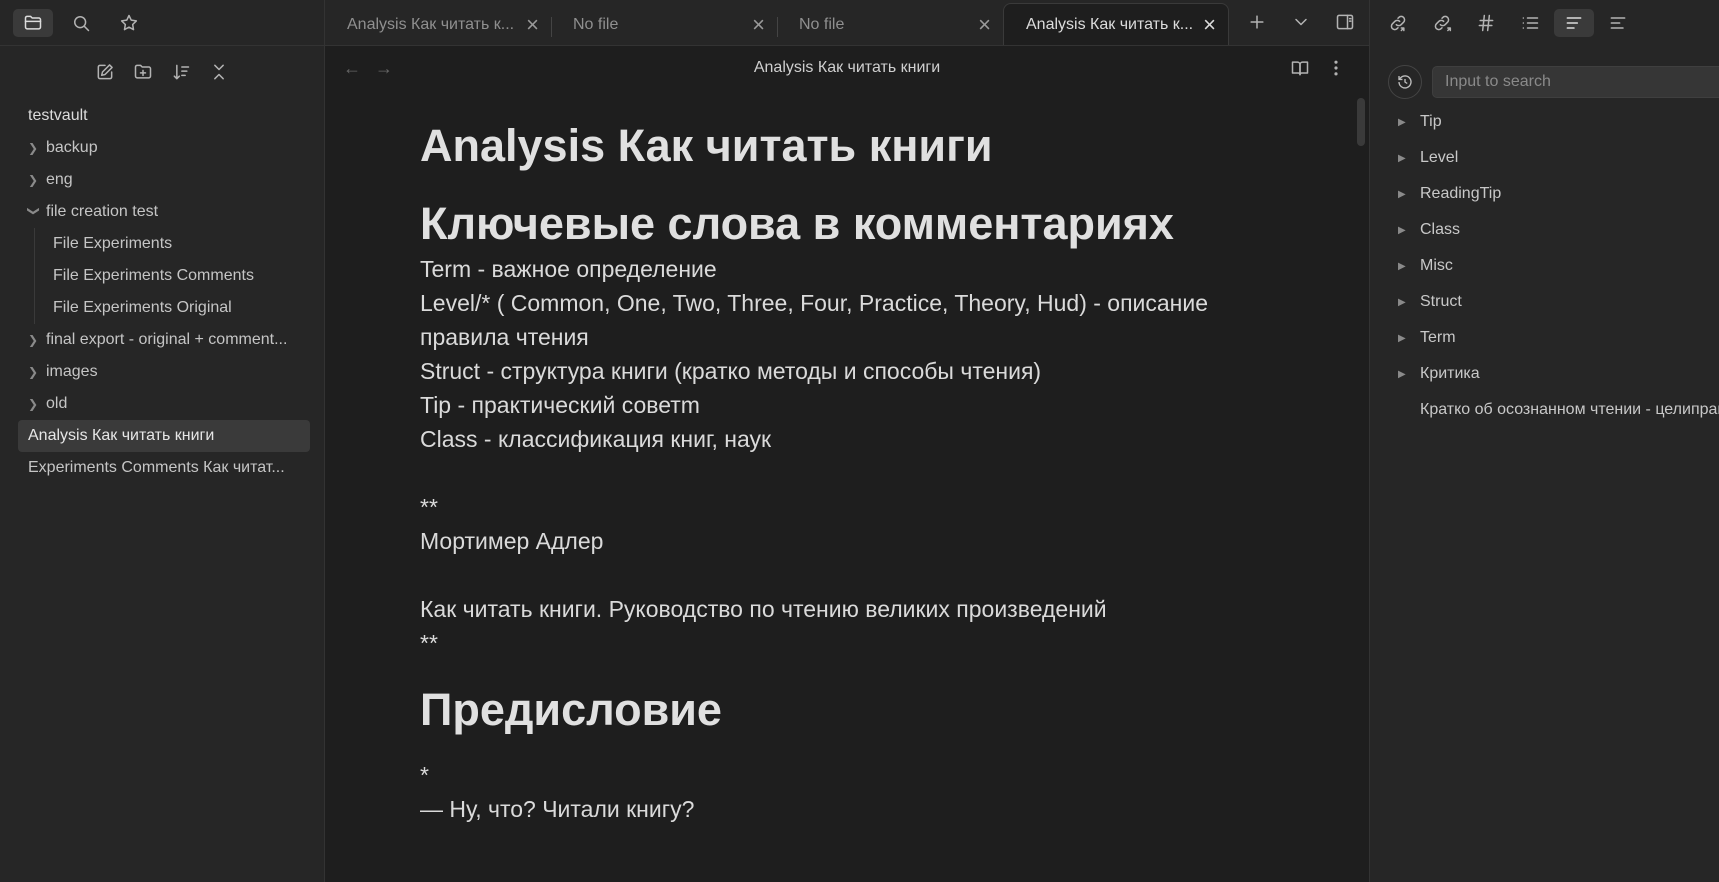 The width and height of the screenshot is (1719, 882). I want to click on sort-icon, so click(181, 72).